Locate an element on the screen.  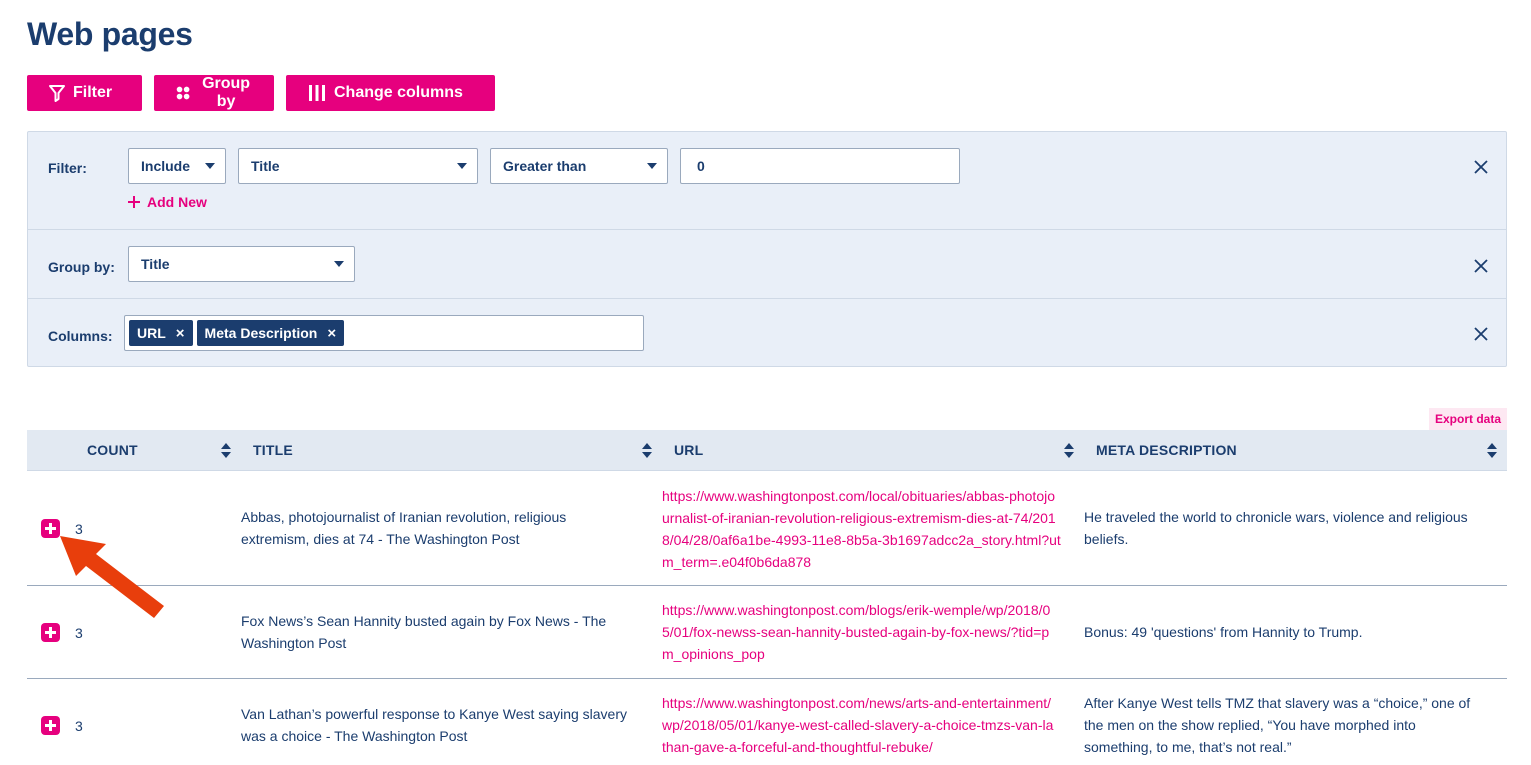
group-by-select: Title is located at coordinates (241, 264).